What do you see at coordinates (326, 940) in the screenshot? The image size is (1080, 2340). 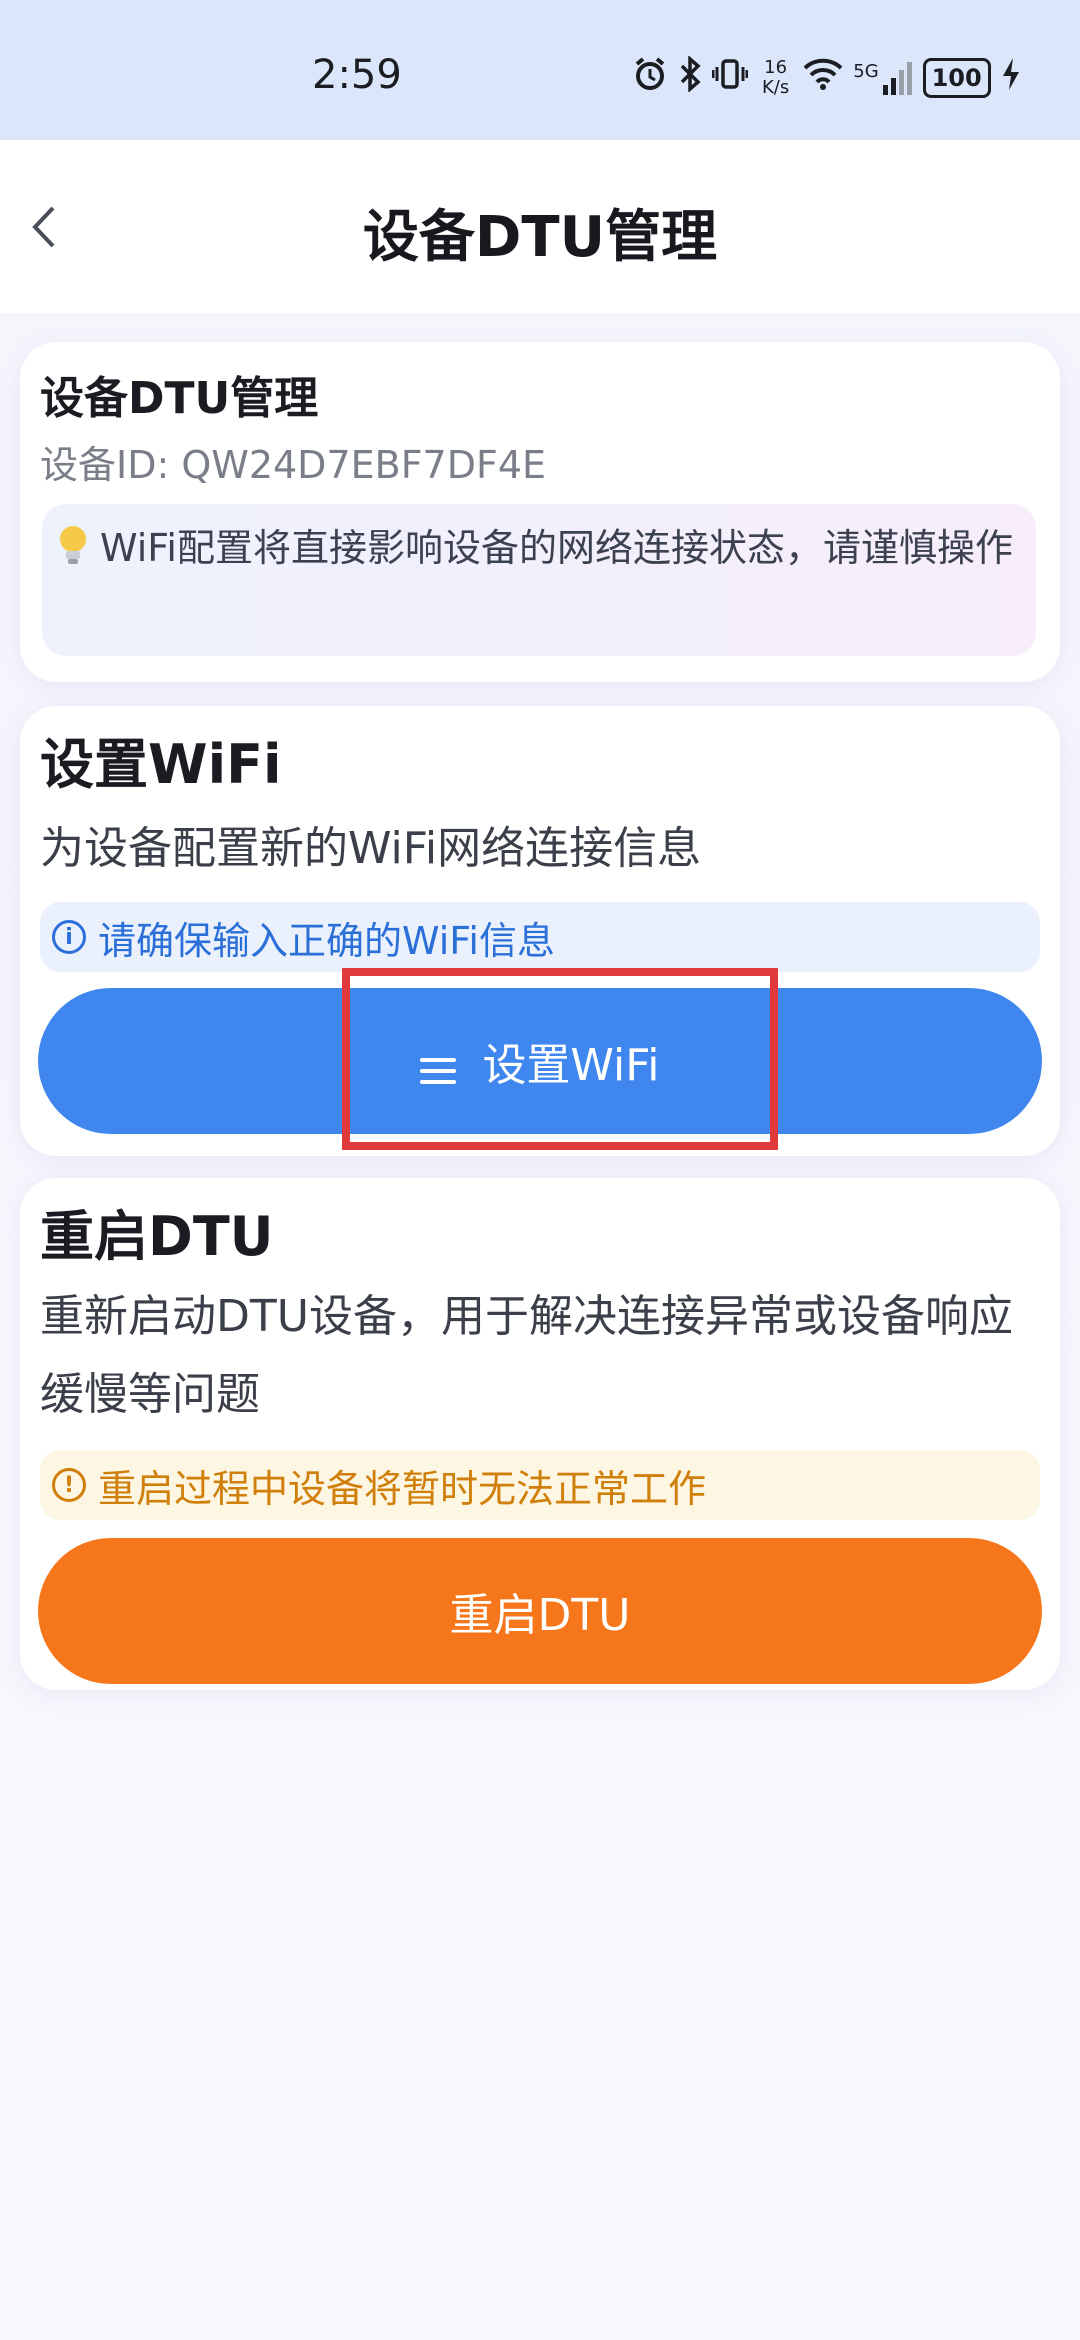 I see `wifi-info-text: 请确保输入正确的WiFi信息` at bounding box center [326, 940].